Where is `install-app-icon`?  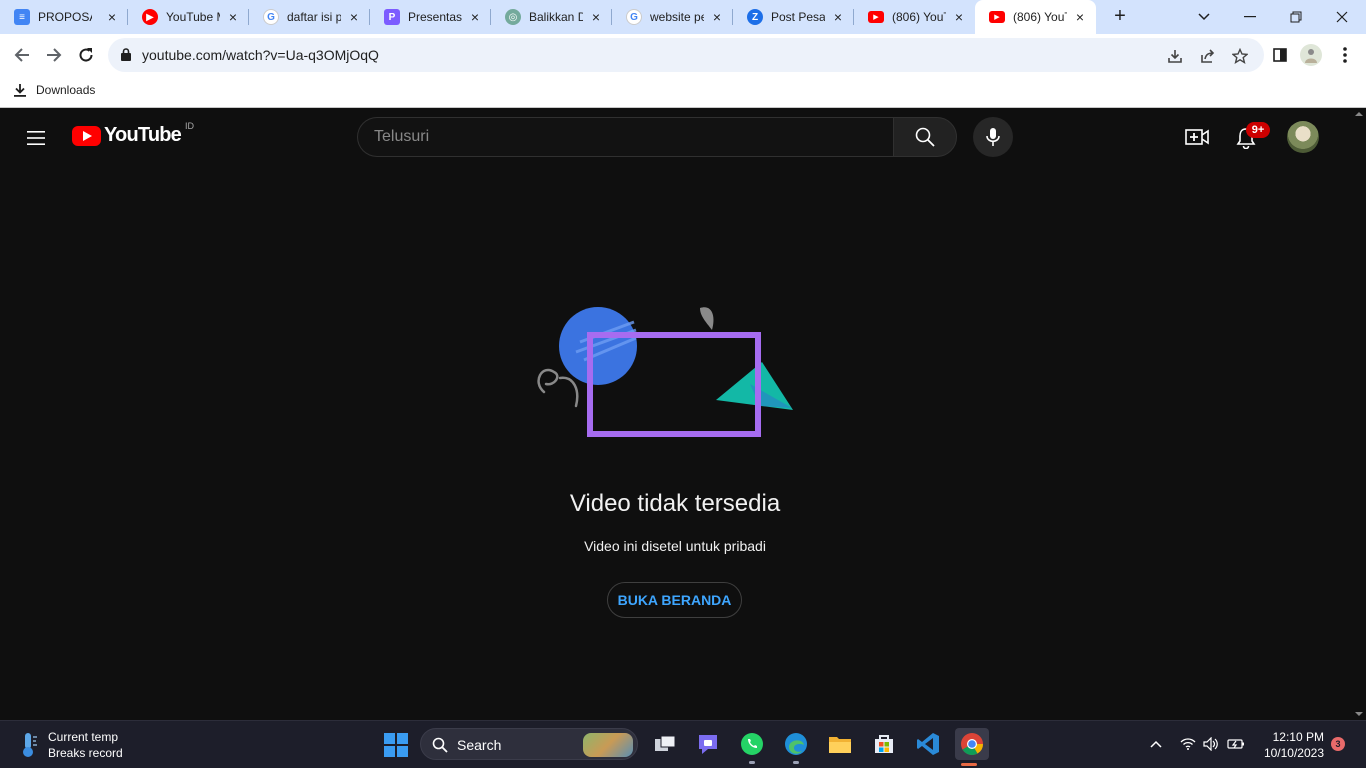 install-app-icon is located at coordinates (1175, 56).